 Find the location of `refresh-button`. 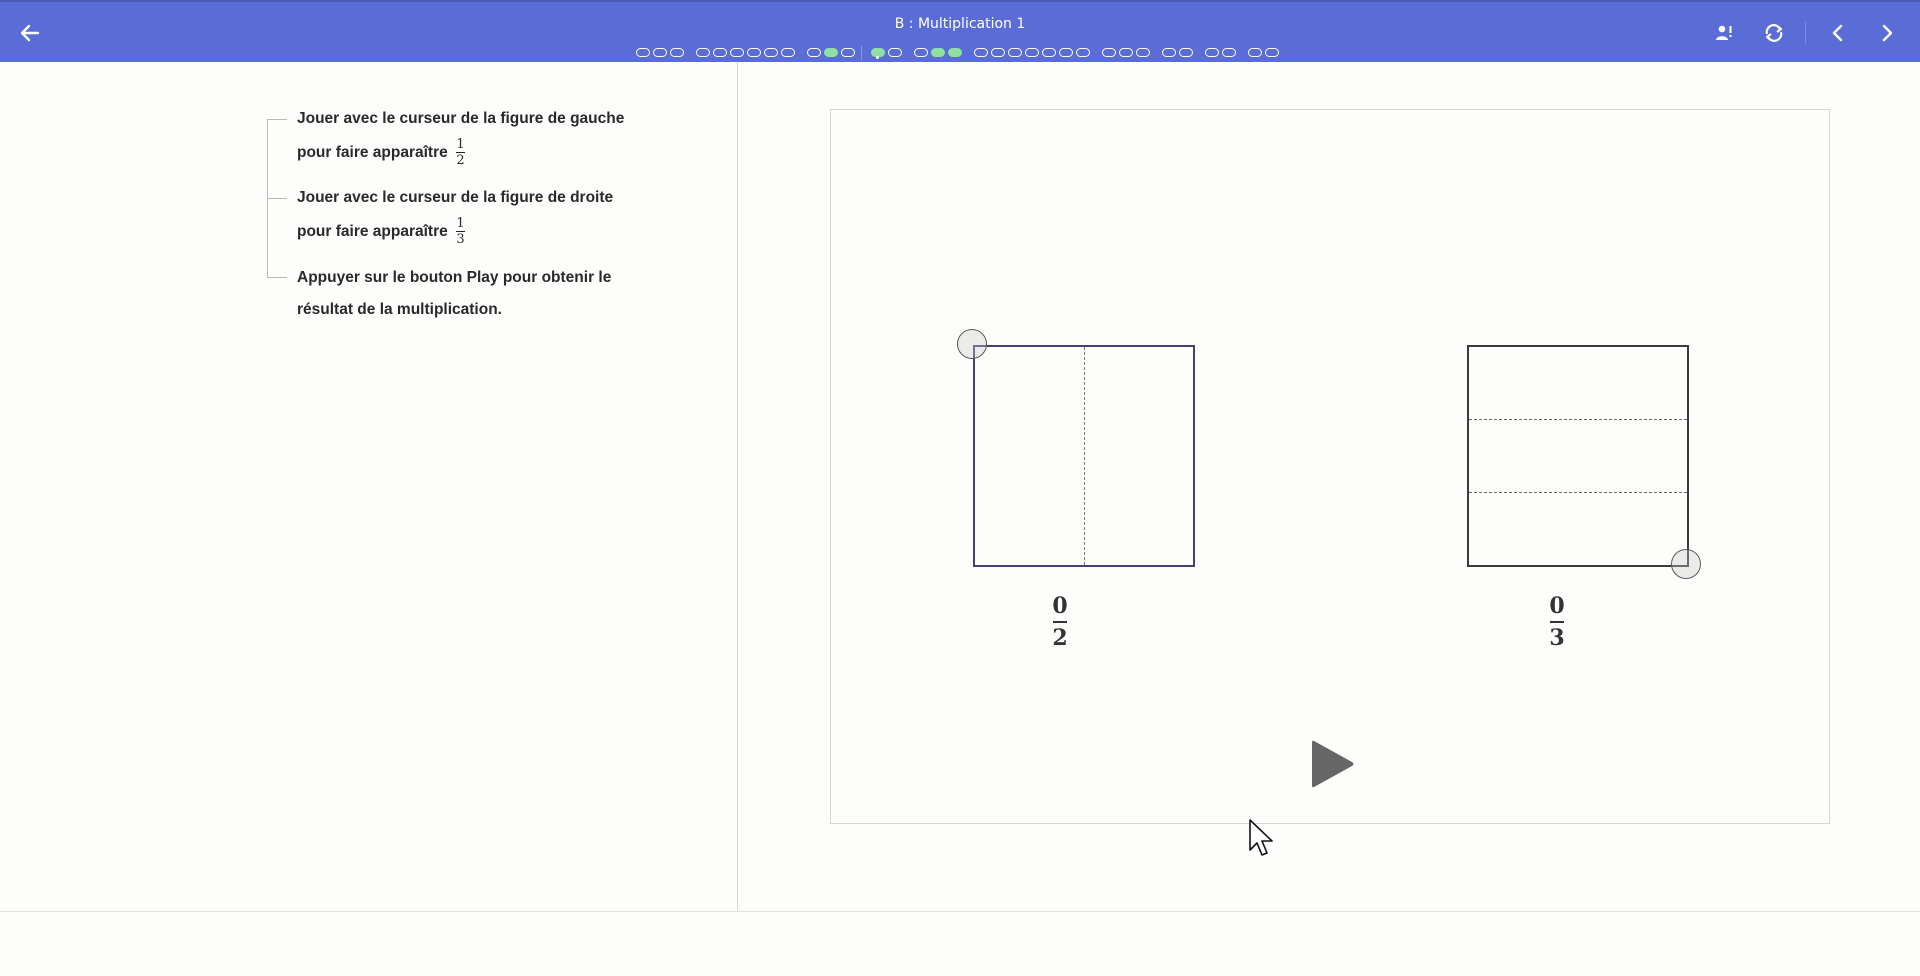

refresh-button is located at coordinates (1774, 33).